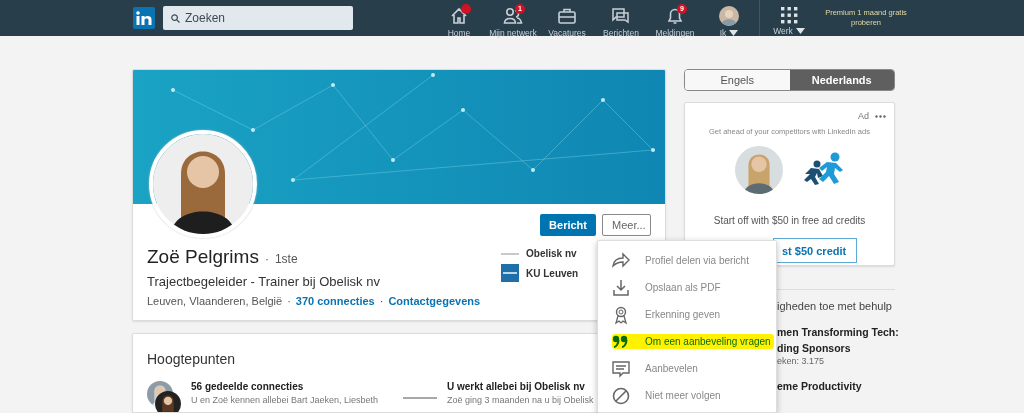 This screenshot has height=413, width=1024. I want to click on menu-item: Opslaan als PDF, so click(687, 287).